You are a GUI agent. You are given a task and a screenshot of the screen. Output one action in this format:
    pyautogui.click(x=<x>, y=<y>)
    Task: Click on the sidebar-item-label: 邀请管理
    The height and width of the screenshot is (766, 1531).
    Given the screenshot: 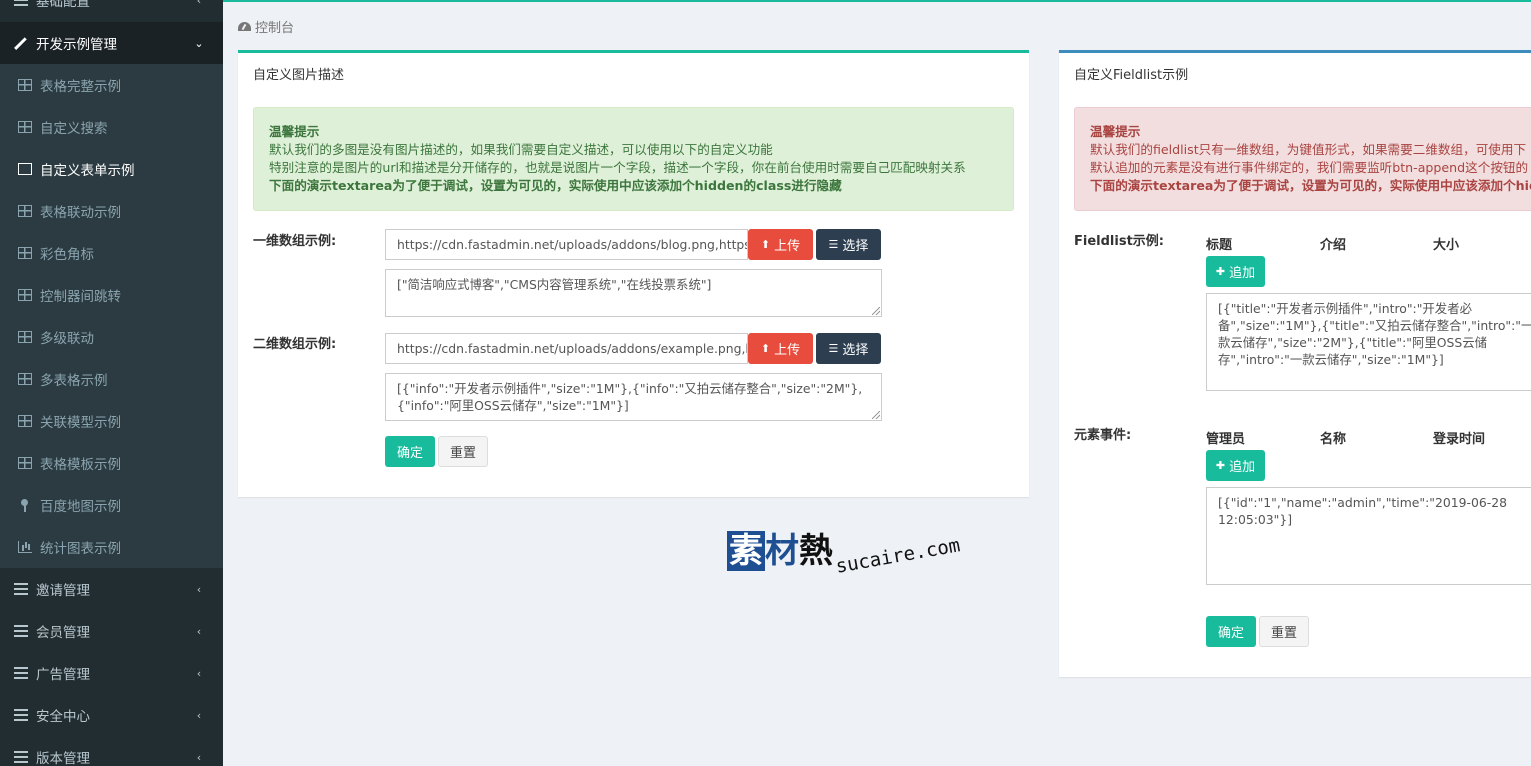 What is the action you would take?
    pyautogui.click(x=63, y=591)
    